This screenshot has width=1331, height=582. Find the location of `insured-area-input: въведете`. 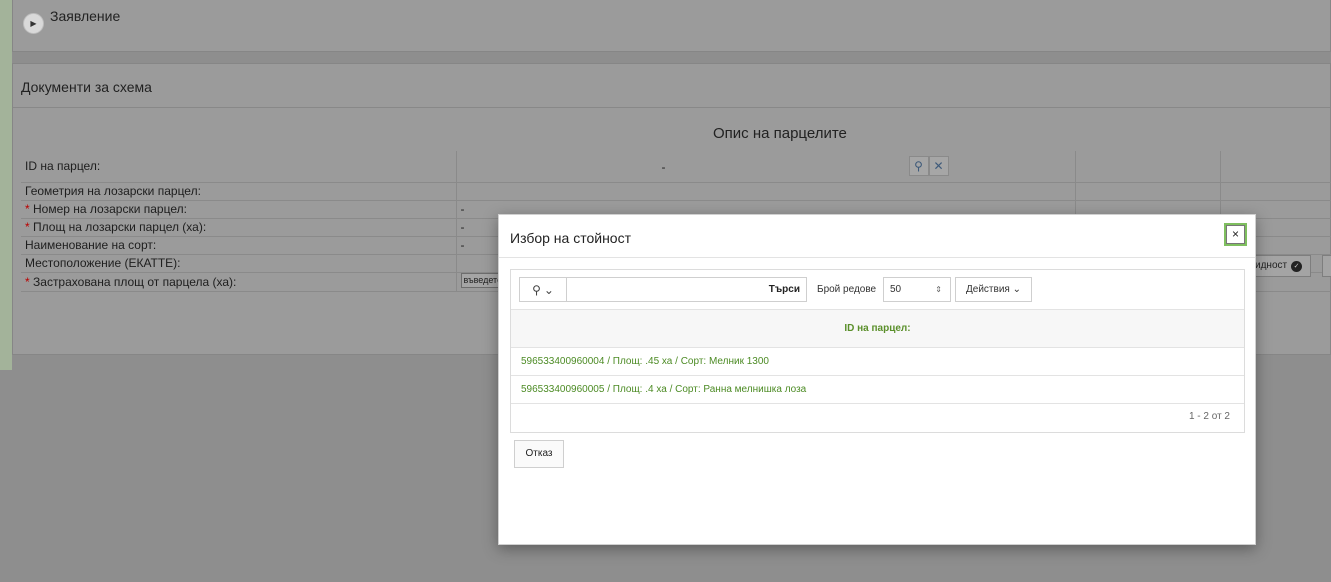

insured-area-input: въведете is located at coordinates (479, 280).